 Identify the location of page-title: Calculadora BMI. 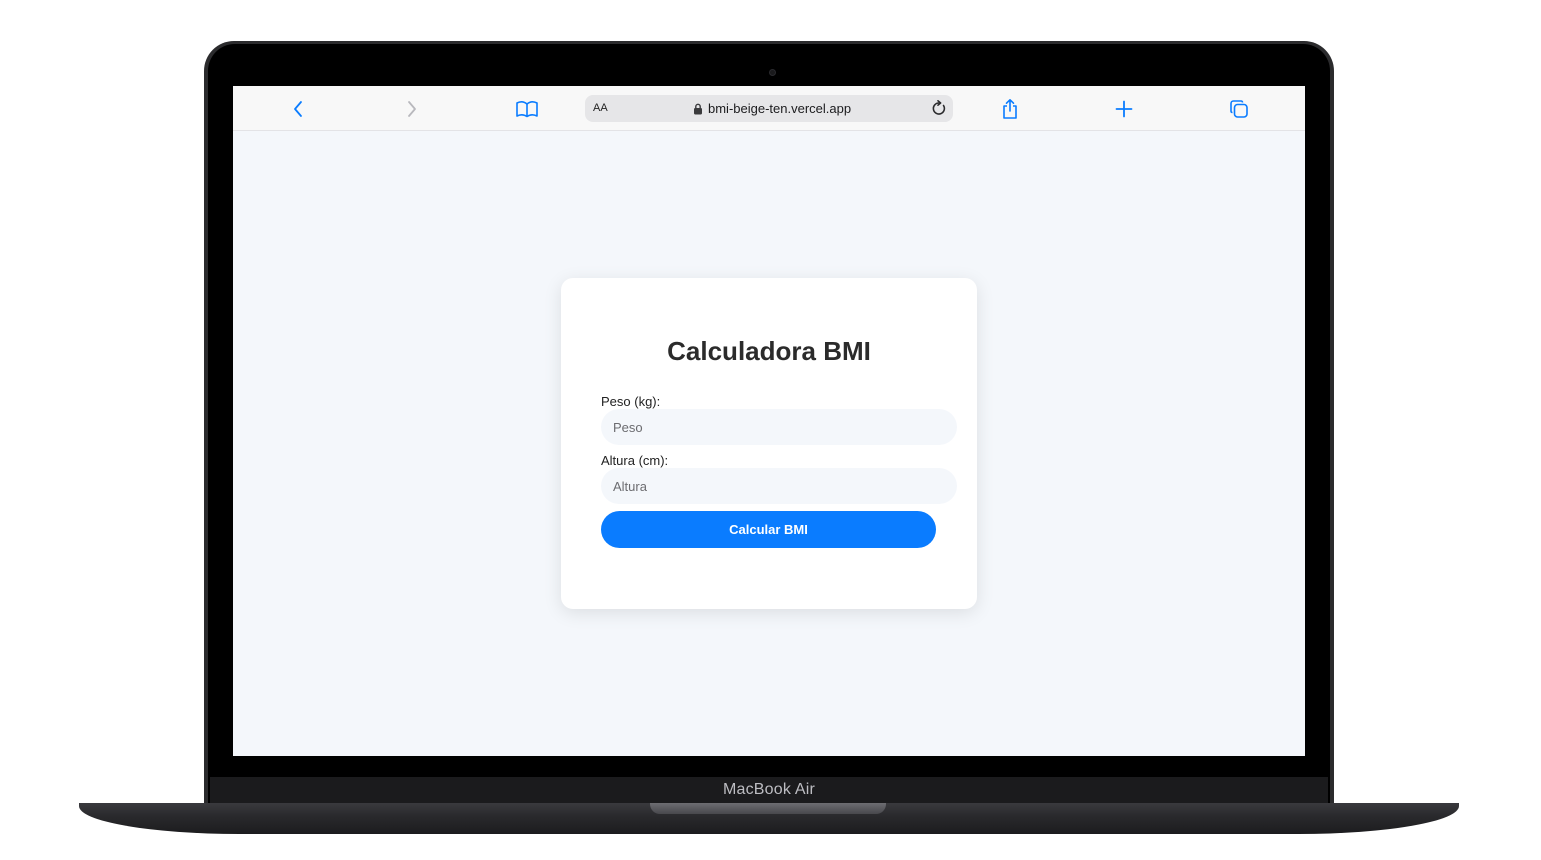
(769, 351).